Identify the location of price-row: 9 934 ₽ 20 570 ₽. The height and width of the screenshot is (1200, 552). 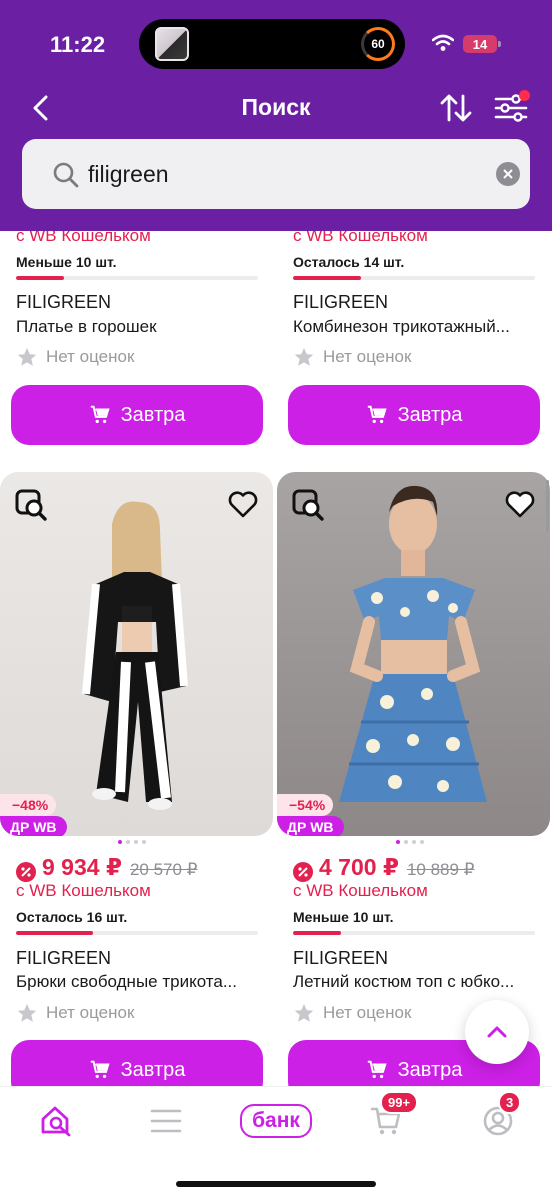
(107, 868).